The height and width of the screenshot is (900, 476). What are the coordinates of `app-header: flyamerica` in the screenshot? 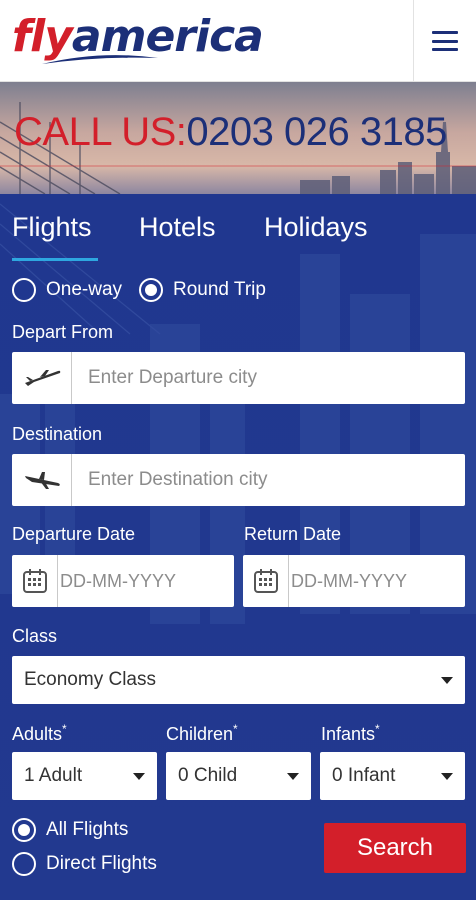 It's located at (238, 41).